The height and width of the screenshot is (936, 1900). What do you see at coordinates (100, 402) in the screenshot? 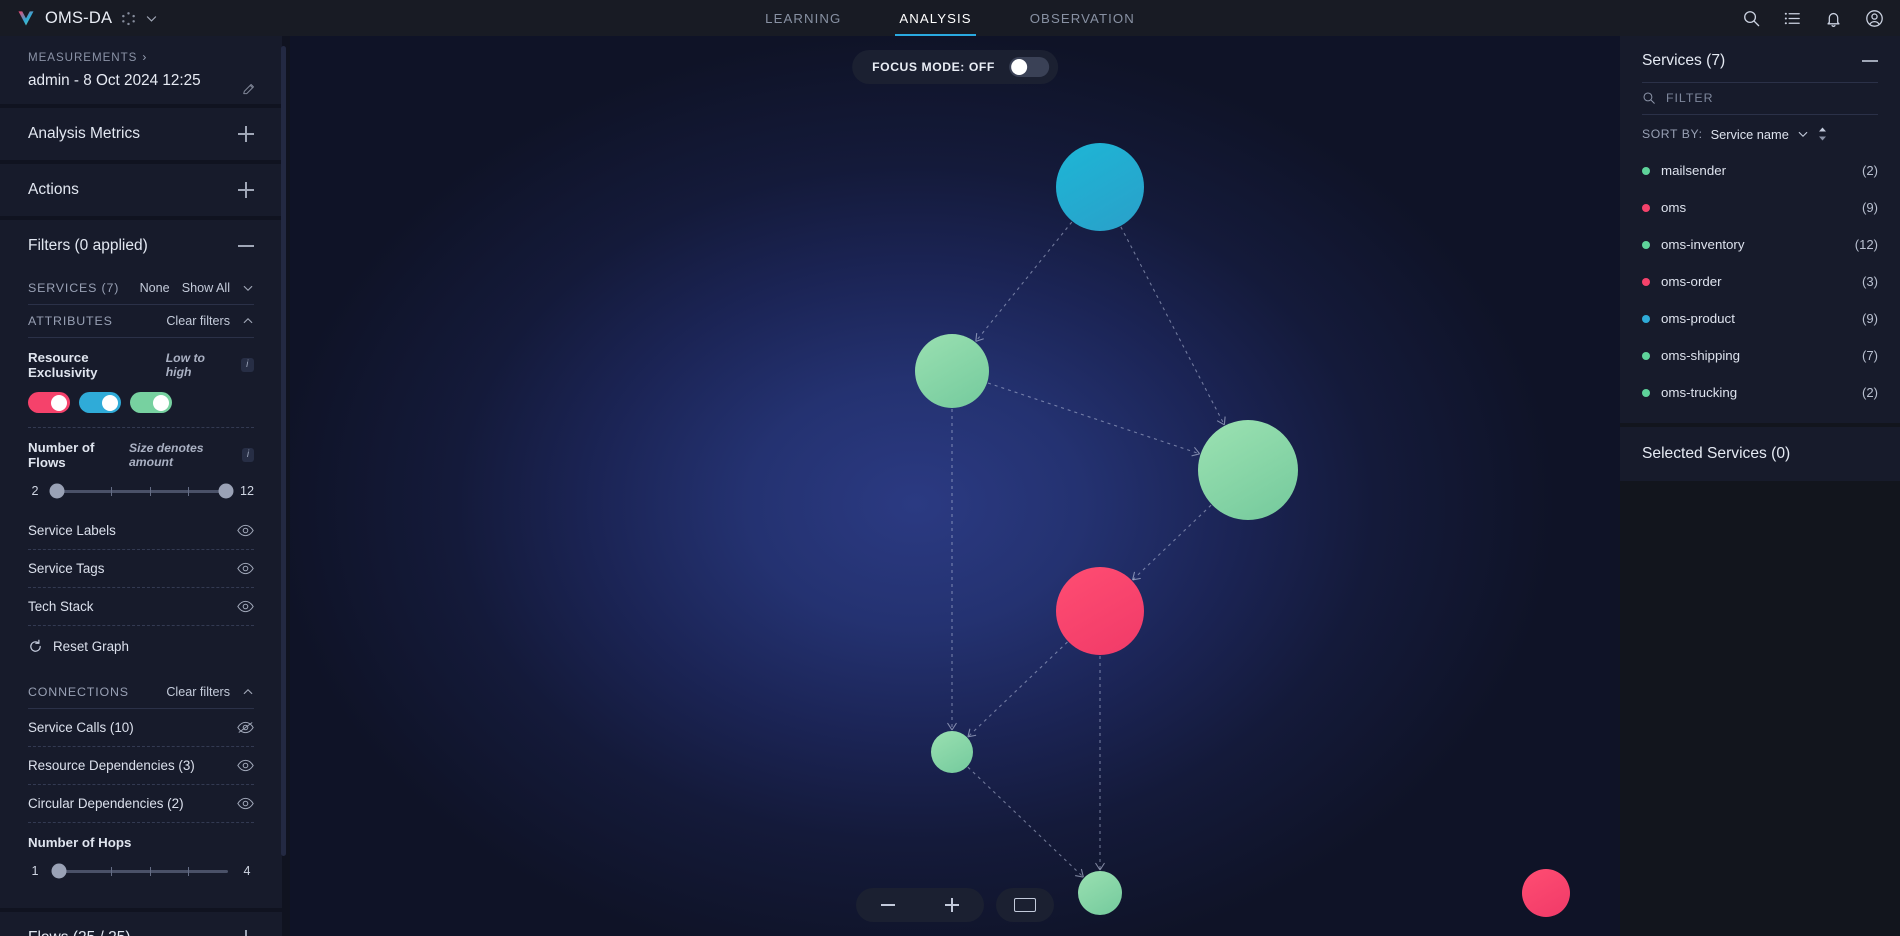
I see `toggle-exclusivity-medium` at bounding box center [100, 402].